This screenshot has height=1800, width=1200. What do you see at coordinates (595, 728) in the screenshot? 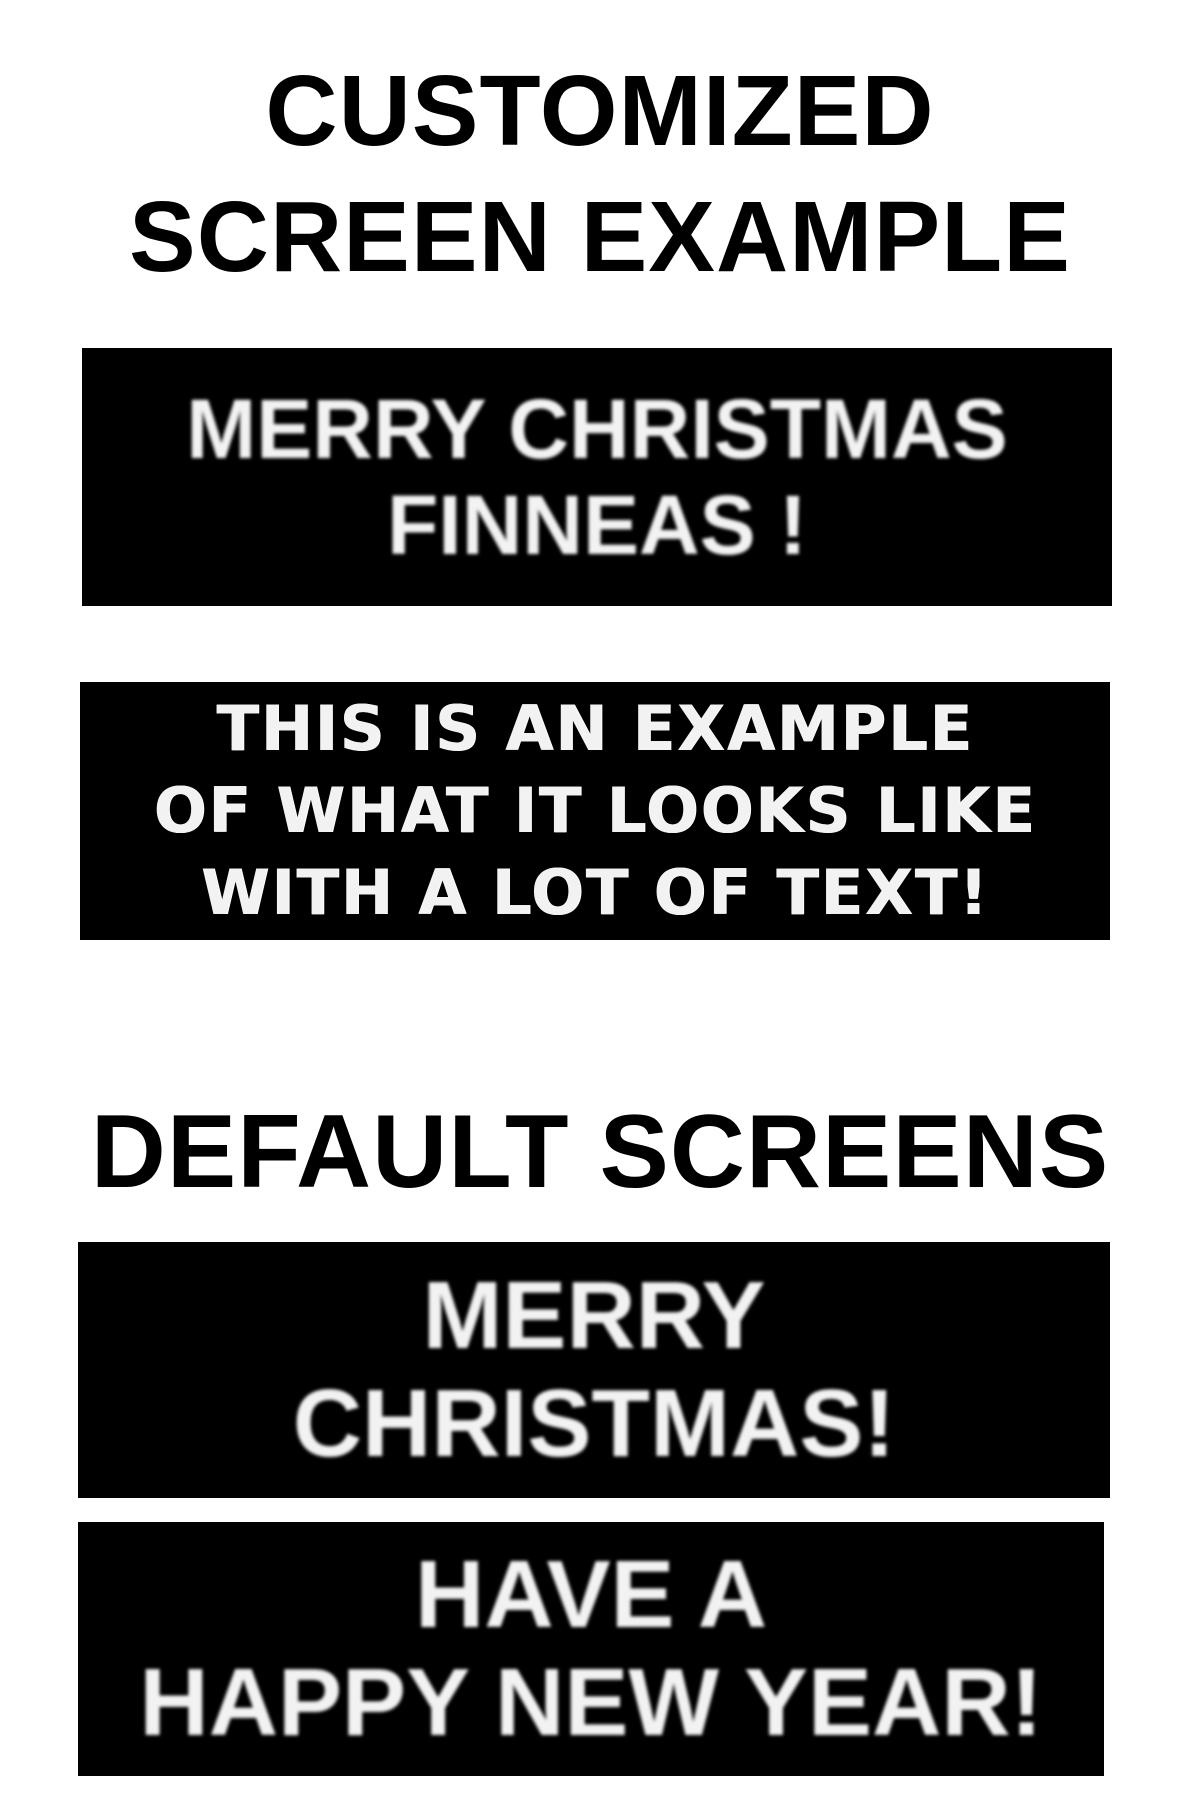
I see `screen-text-line: THIS IS AN EXAMPLE` at bounding box center [595, 728].